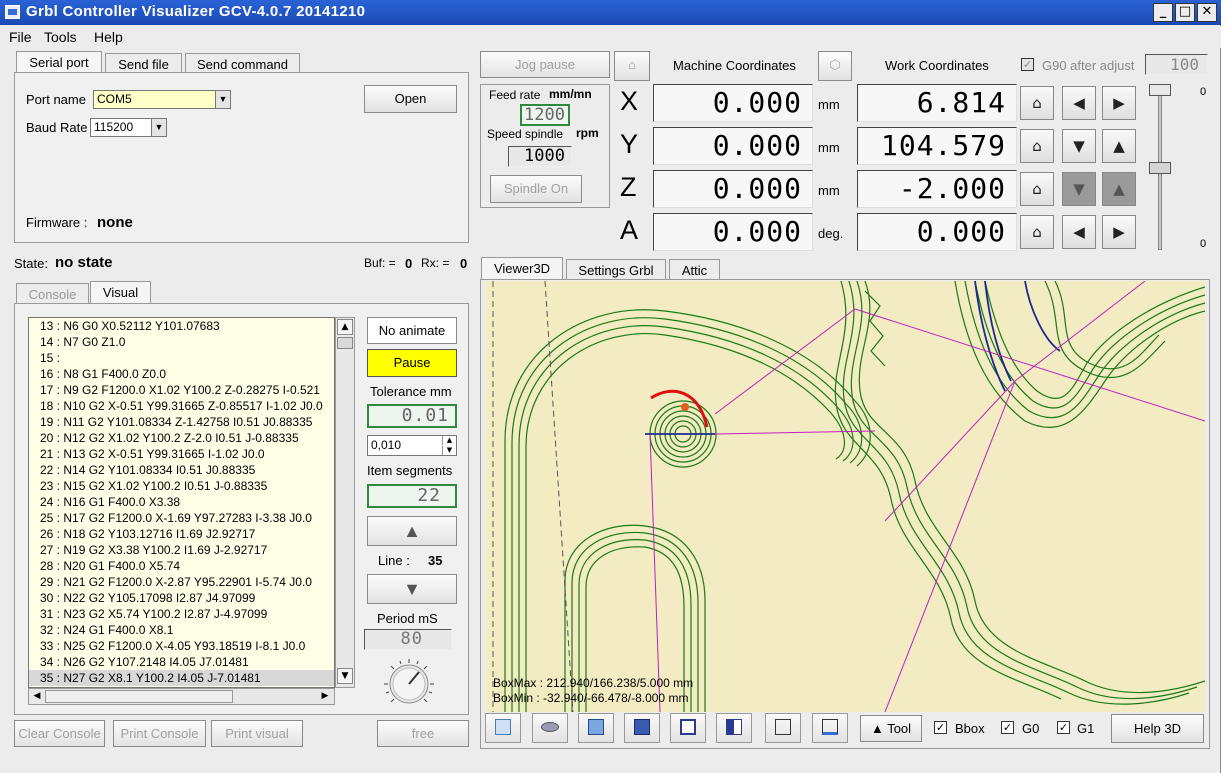 This screenshot has height=773, width=1227. I want to click on spin-down-icon: ▼, so click(449, 450).